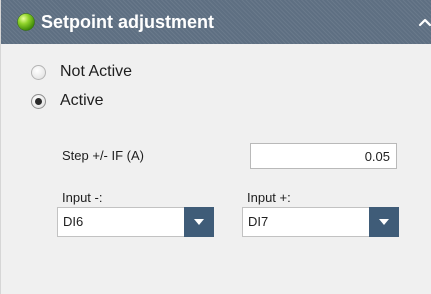 This screenshot has width=431, height=294. I want to click on radio-active: Active, so click(67, 101).